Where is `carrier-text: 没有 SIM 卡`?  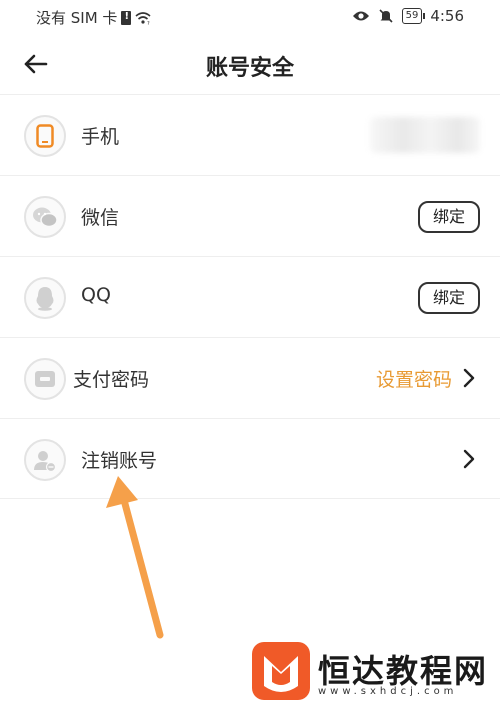 carrier-text: 没有 SIM 卡 is located at coordinates (77, 18).